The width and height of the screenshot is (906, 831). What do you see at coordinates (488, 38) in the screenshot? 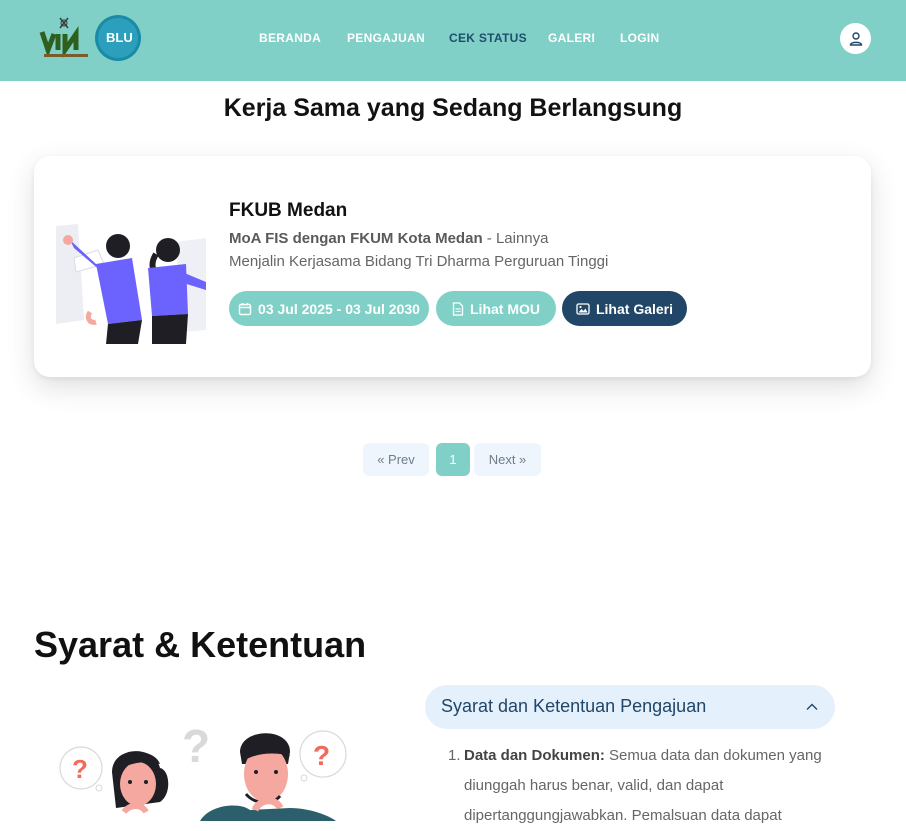
I see `nav-cek-status: CEK STATUS` at bounding box center [488, 38].